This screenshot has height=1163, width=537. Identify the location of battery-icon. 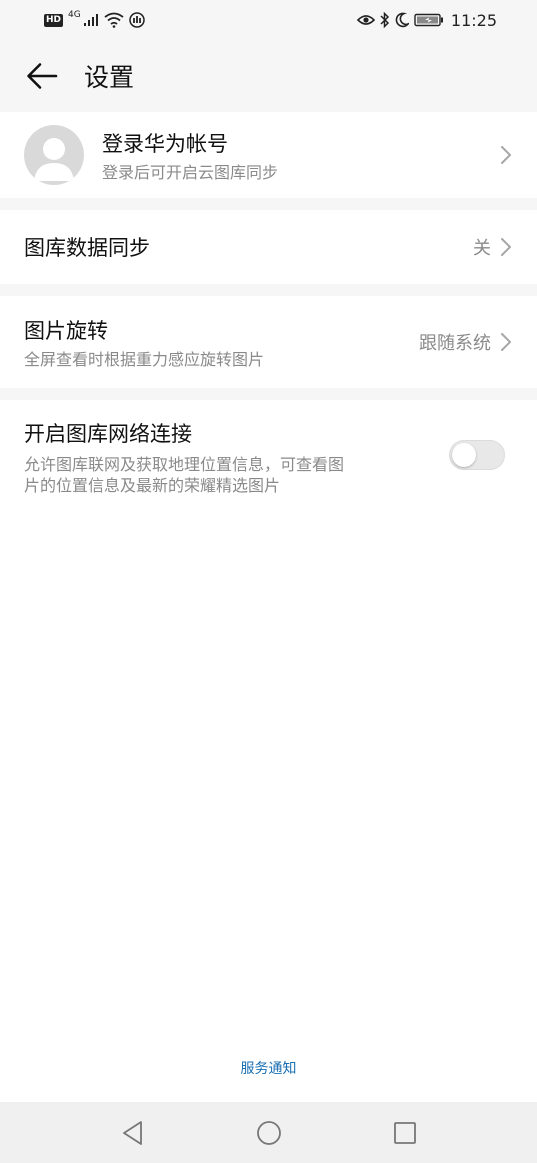
(428, 20).